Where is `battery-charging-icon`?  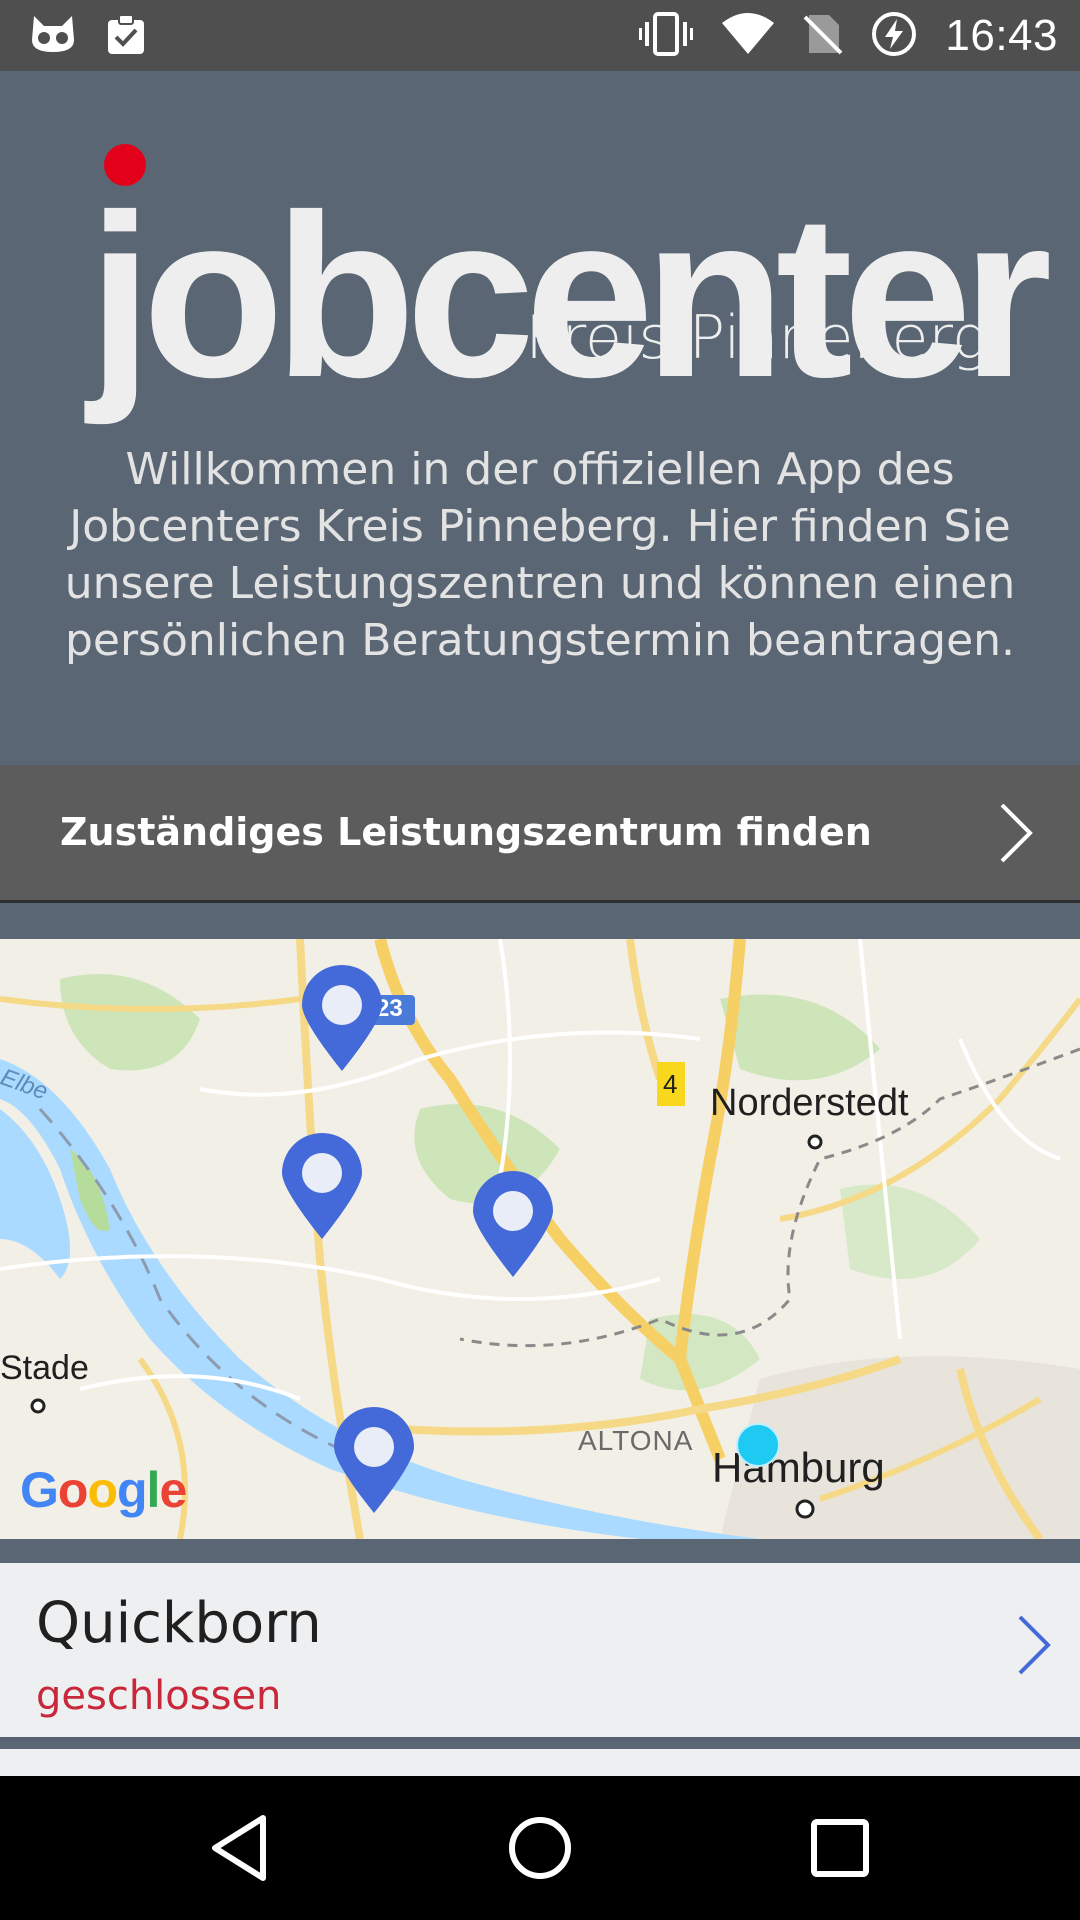
battery-charging-icon is located at coordinates (894, 36).